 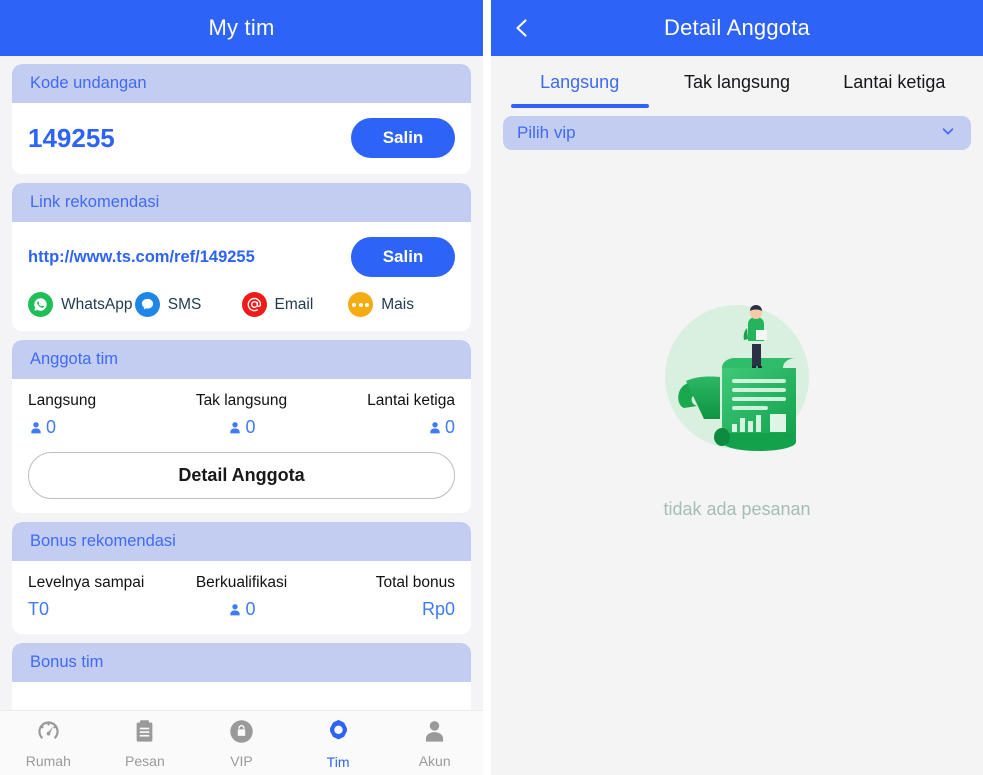 I want to click on stat-third-level-value-row: 0, so click(x=384, y=427).